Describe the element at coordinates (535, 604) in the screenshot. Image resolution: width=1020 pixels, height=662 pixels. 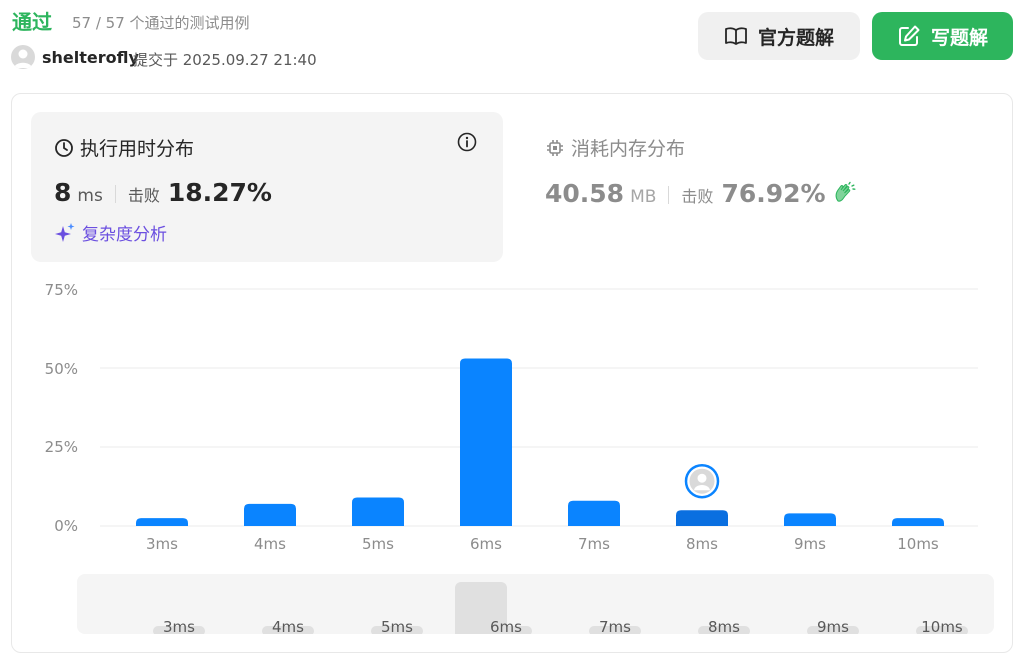
I see `chart-navigator: 3ms 4ms 5ms 6ms 7ms 8ms 9ms 10ms` at that location.